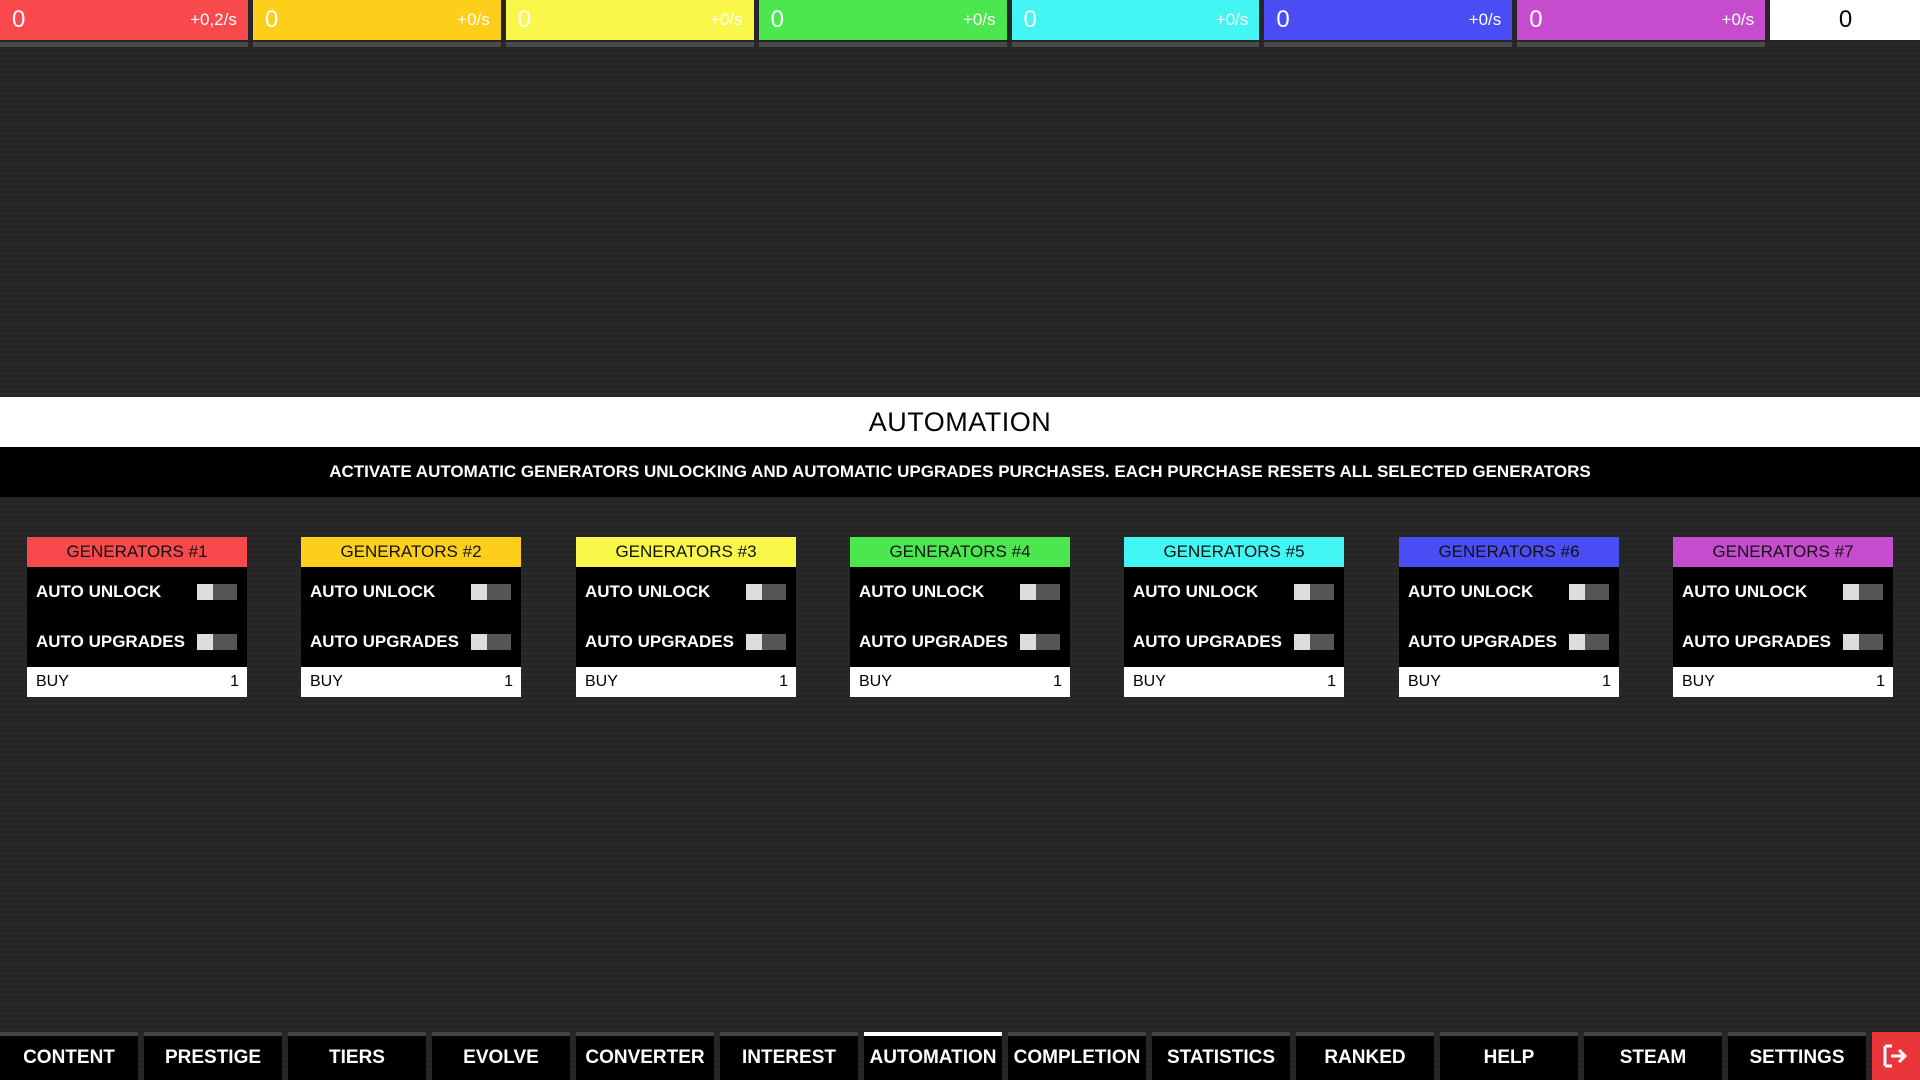  Describe the element at coordinates (1388, 24) in the screenshot. I see `resource-6: 0 +0/s` at that location.